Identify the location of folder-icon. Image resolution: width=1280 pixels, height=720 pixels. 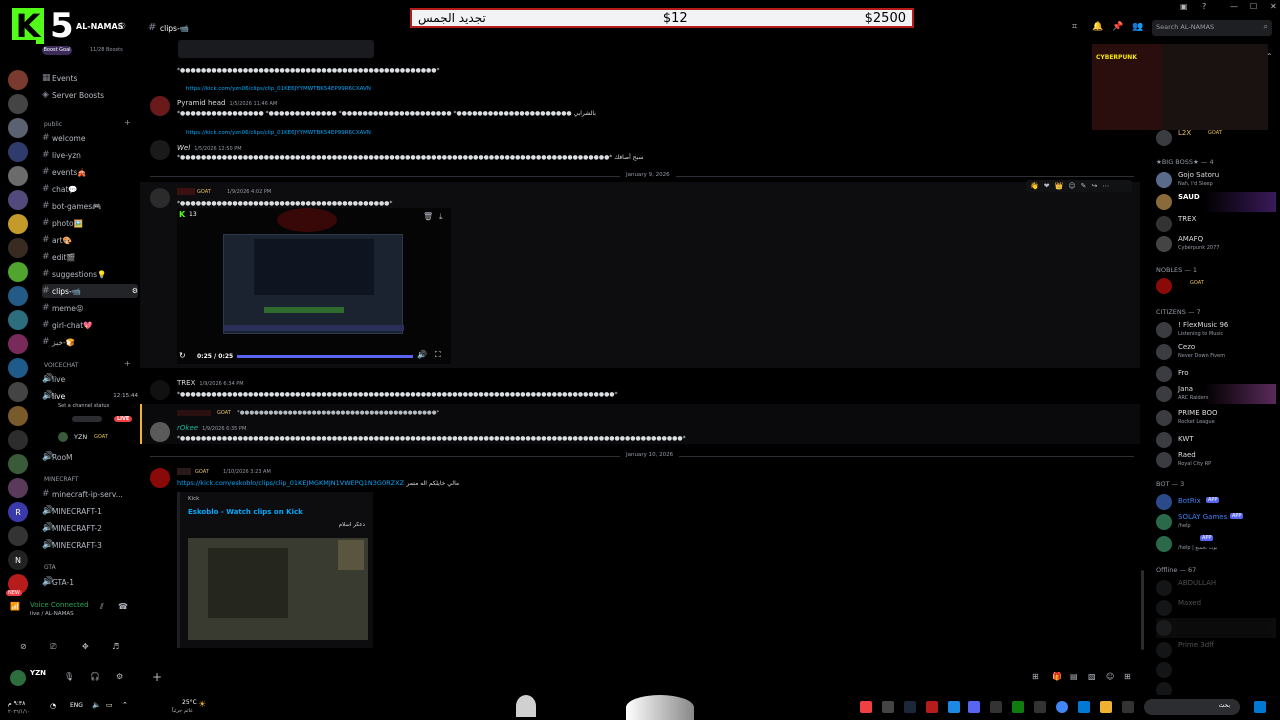
(1106, 707).